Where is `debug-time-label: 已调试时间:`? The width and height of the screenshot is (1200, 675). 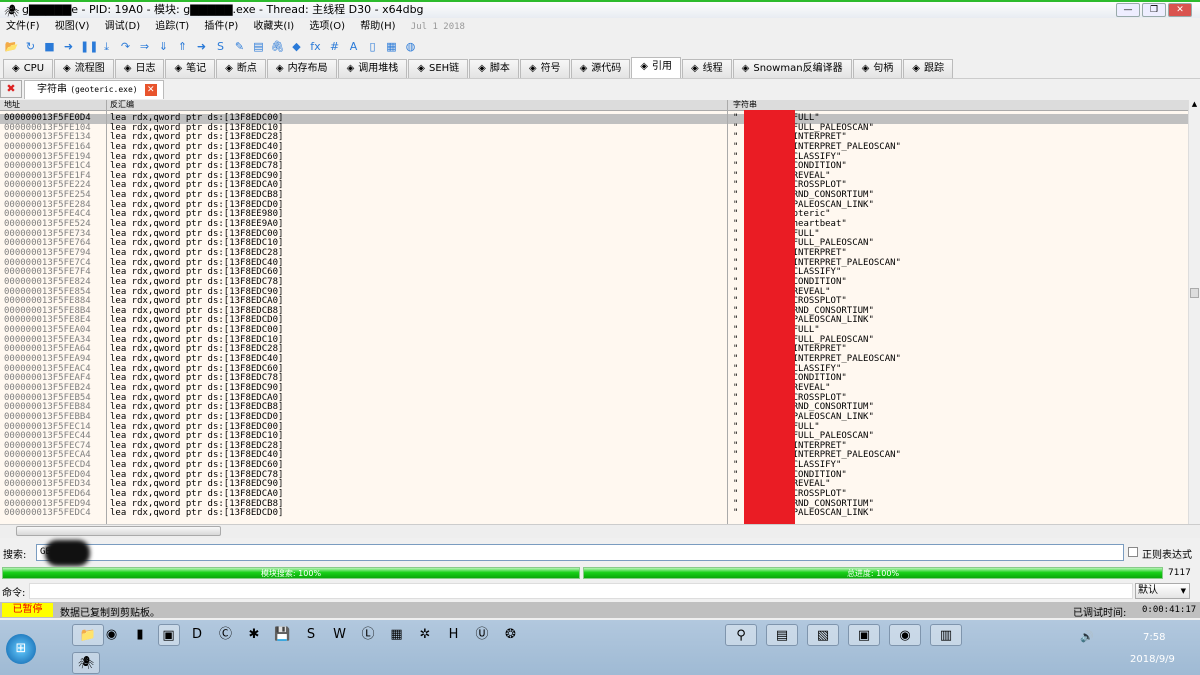
debug-time-label: 已调试时间: is located at coordinates (1100, 613).